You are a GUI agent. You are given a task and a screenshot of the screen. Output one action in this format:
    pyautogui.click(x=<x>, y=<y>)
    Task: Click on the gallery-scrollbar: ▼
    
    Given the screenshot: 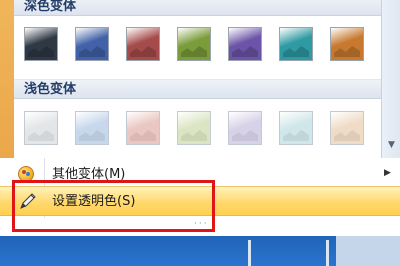 What is the action you would take?
    pyautogui.click(x=390, y=79)
    